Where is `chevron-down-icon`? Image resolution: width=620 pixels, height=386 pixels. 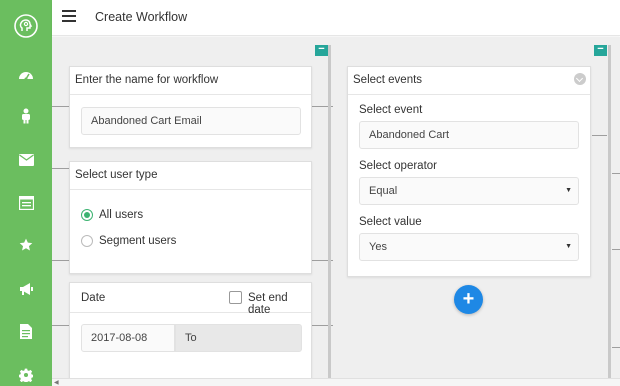 chevron-down-icon is located at coordinates (580, 79).